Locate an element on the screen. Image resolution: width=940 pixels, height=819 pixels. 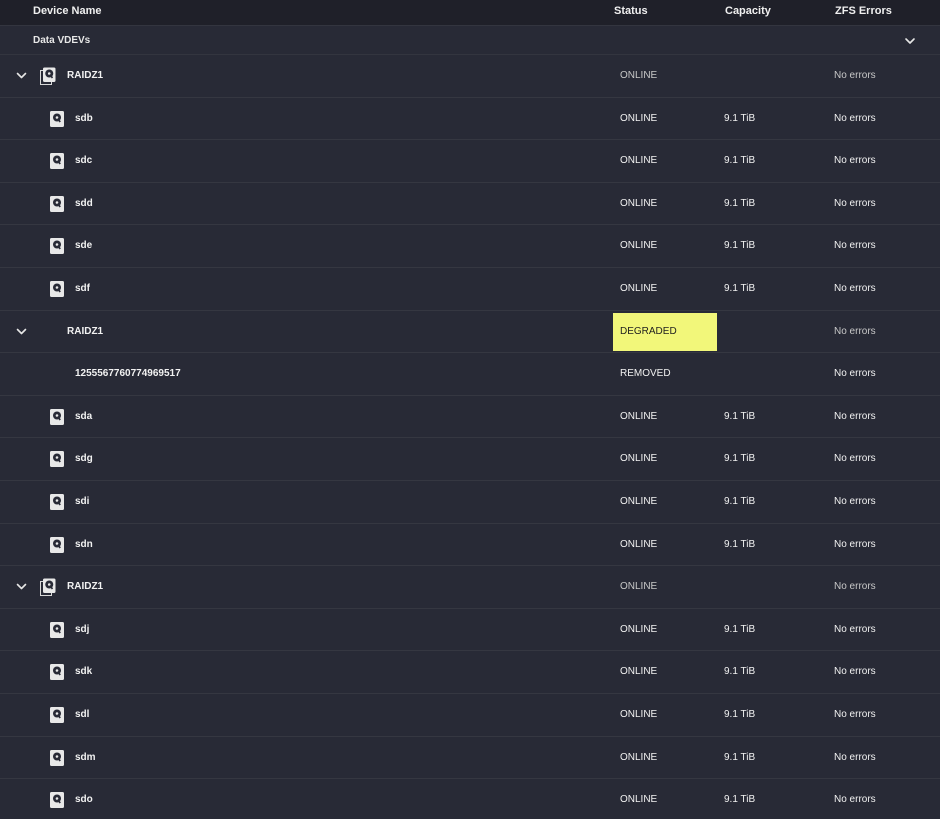
disk-row: sde ONLINE 9.1 TiB No errors is located at coordinates (470, 246).